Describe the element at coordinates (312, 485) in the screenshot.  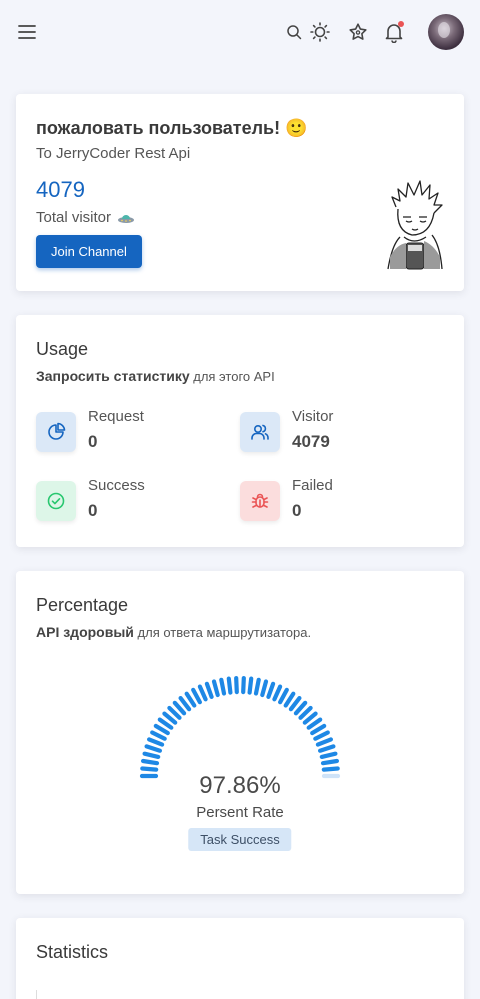
I see `stat-label: Failed` at that location.